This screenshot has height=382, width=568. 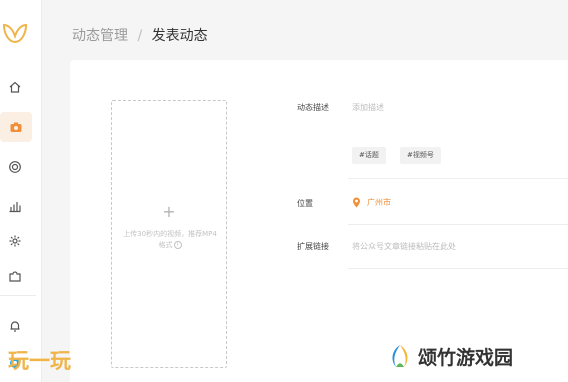 I want to click on bar-chart-icon, so click(x=15, y=207).